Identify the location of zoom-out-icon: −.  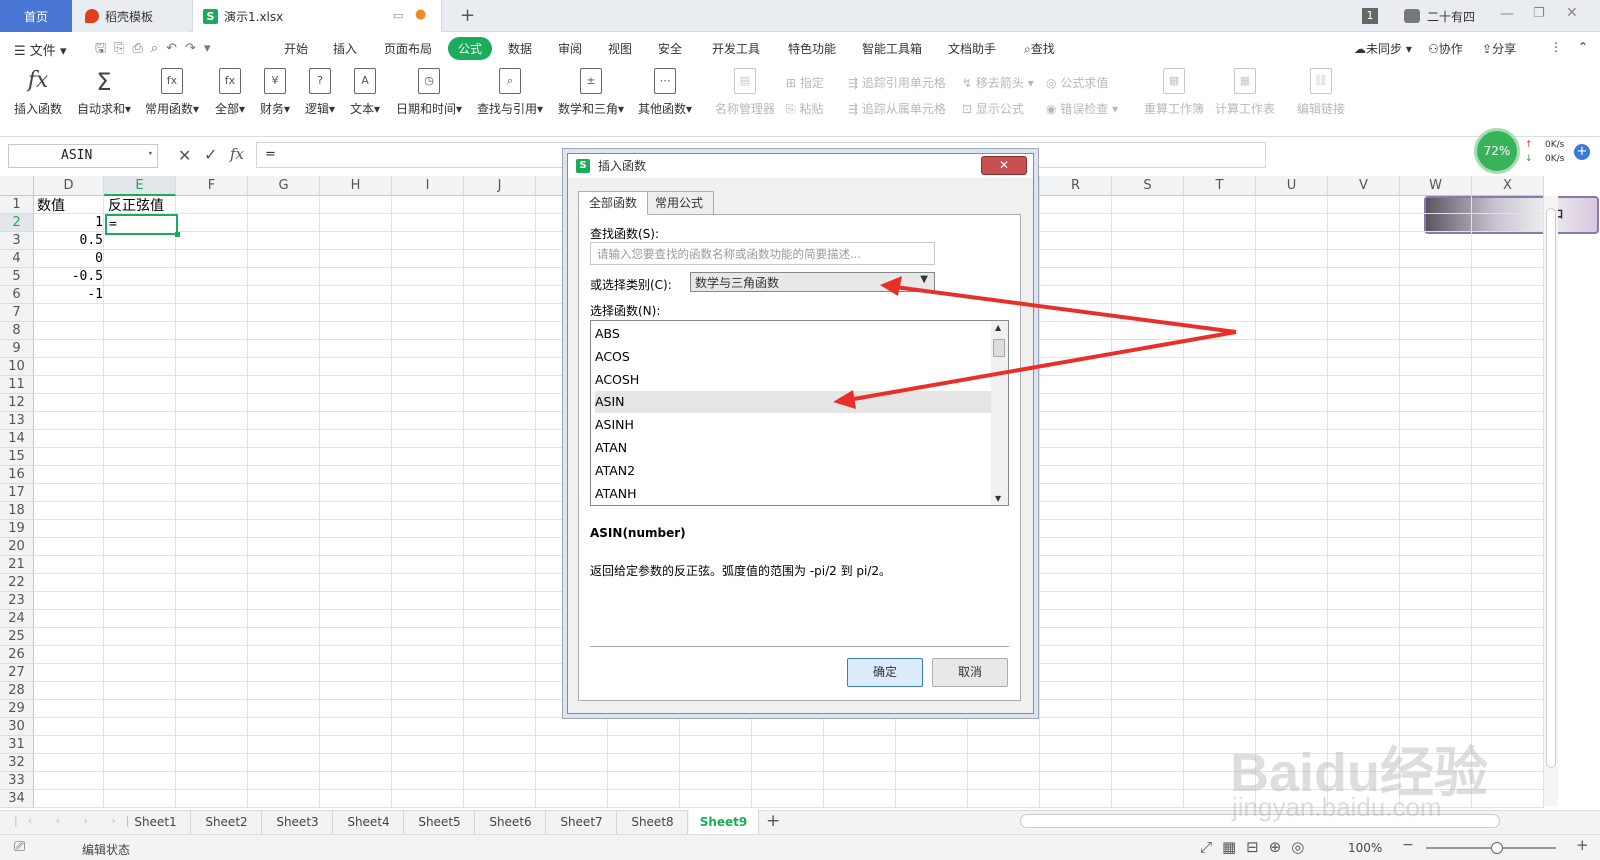
(1408, 845).